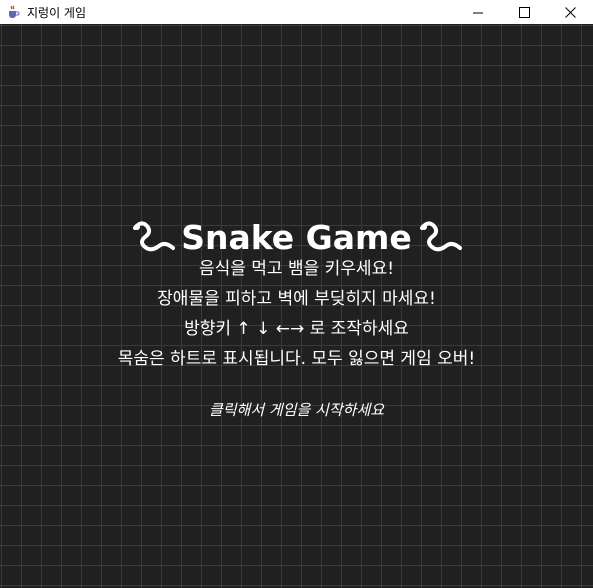 The width and height of the screenshot is (593, 588). Describe the element at coordinates (296, 12) in the screenshot. I see `title-bar: 지렁이 게임` at that location.